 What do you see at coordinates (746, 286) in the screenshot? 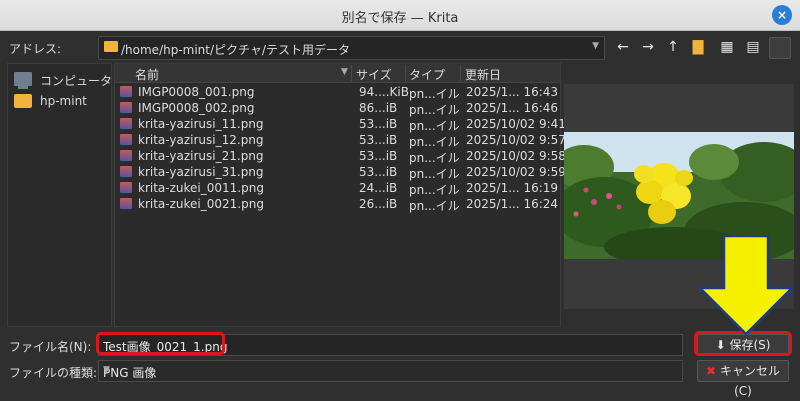
I see `annotation-arrow-icon` at bounding box center [746, 286].